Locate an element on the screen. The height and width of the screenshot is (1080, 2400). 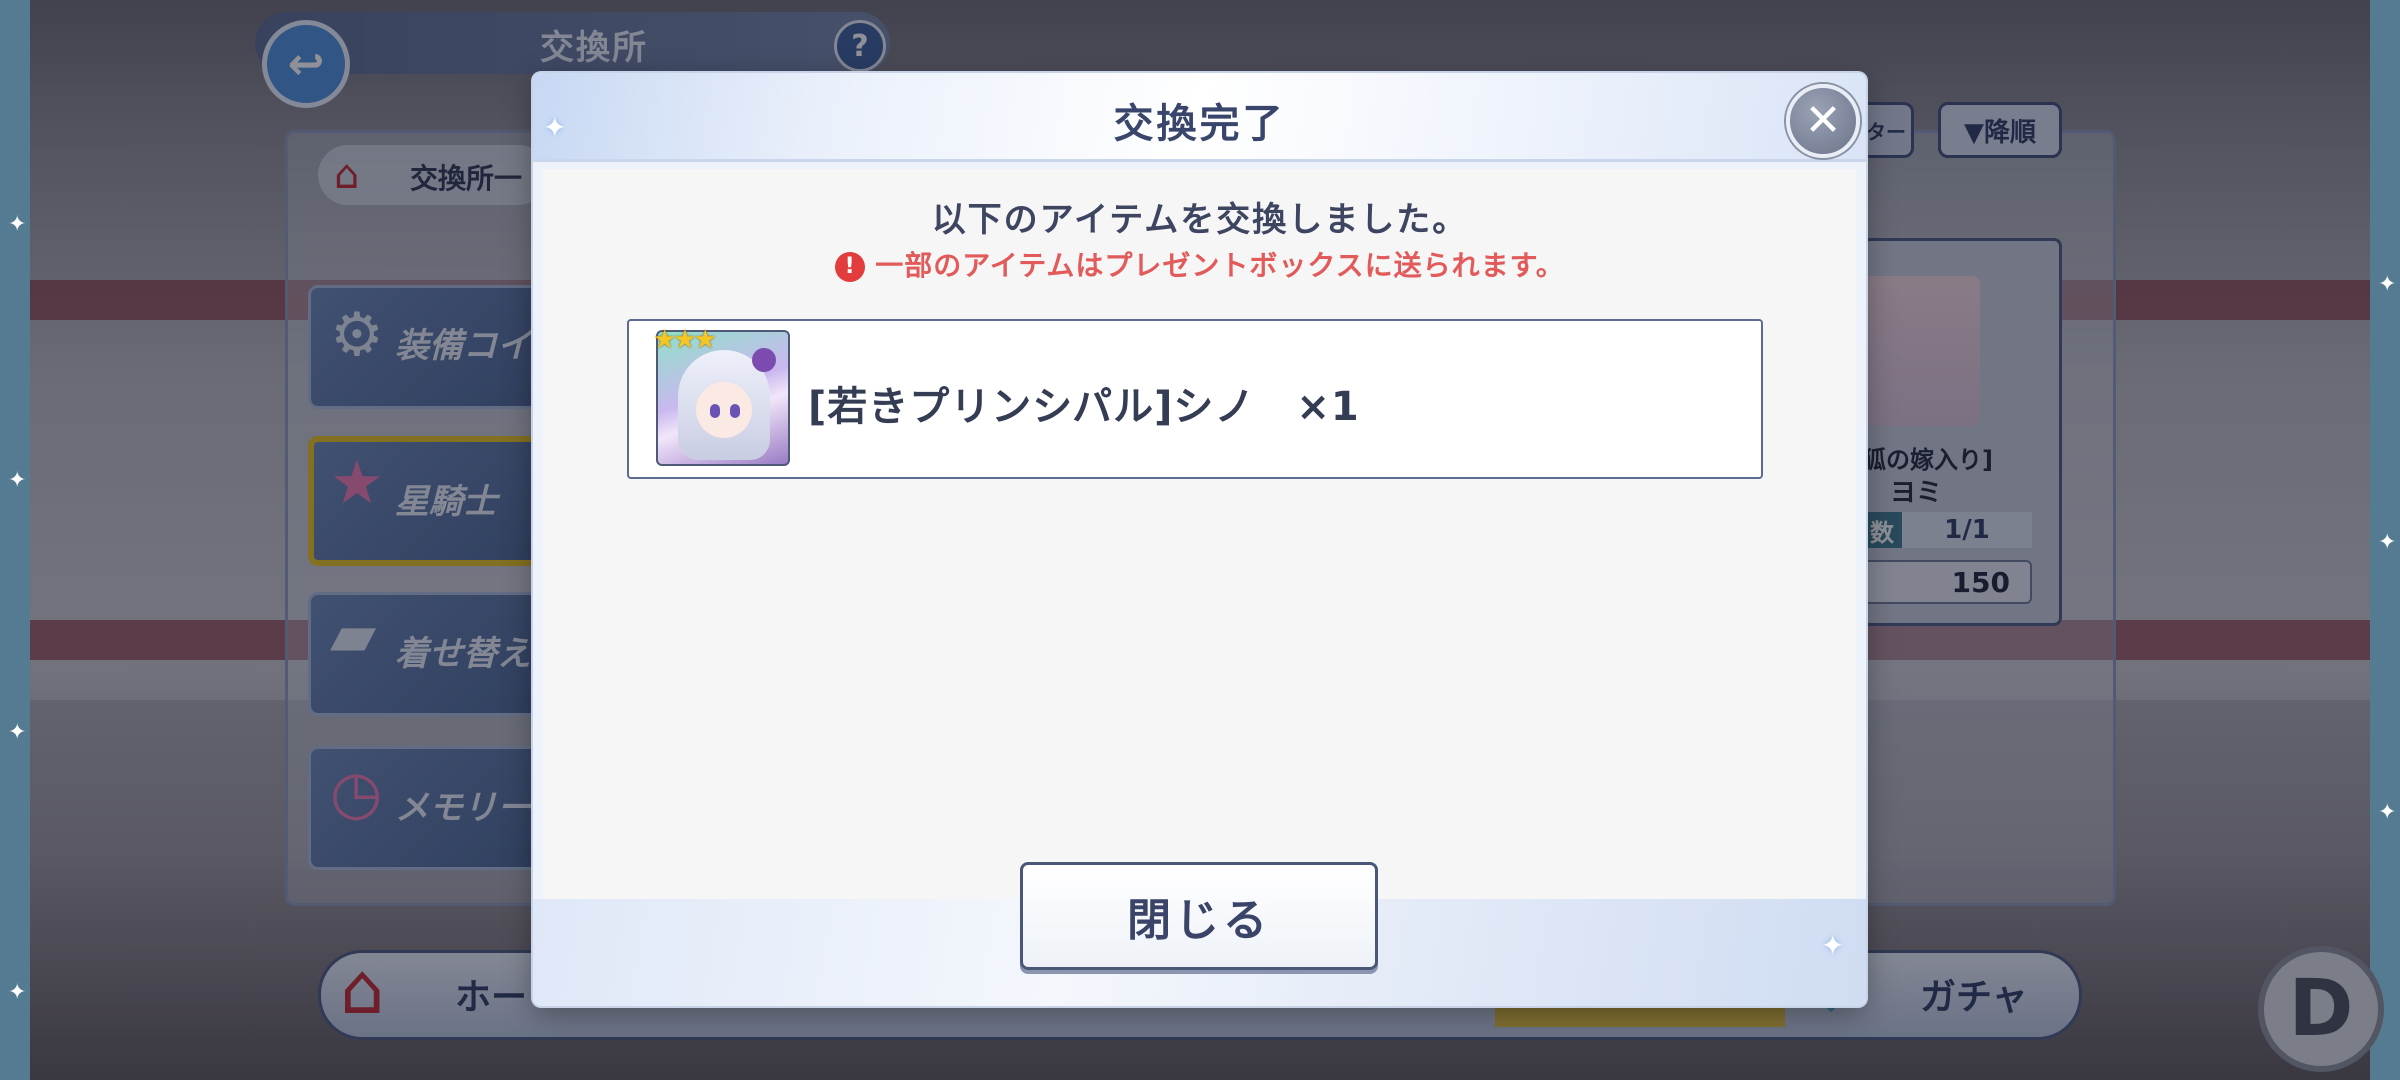
item-name: [若きプリンシパル]シノ ×1 is located at coordinates (1084, 407).